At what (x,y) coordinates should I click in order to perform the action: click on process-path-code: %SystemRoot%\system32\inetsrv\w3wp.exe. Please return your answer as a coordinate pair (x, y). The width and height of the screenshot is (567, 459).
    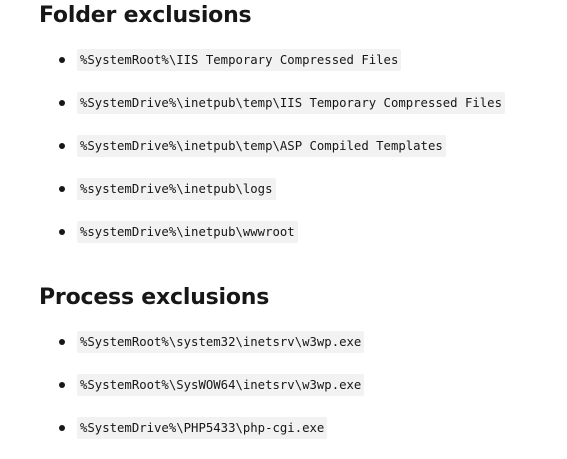
    Looking at the image, I should click on (221, 342).